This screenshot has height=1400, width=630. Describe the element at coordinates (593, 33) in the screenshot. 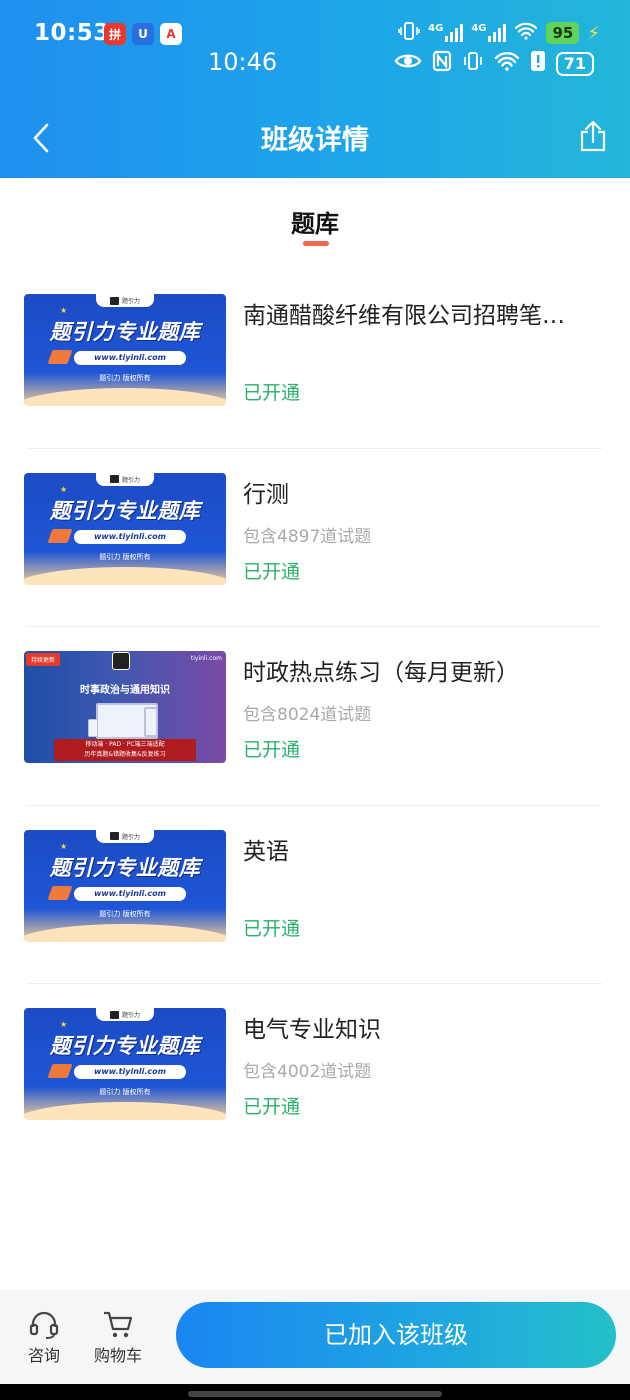

I see `charging-icon: ⚡` at that location.